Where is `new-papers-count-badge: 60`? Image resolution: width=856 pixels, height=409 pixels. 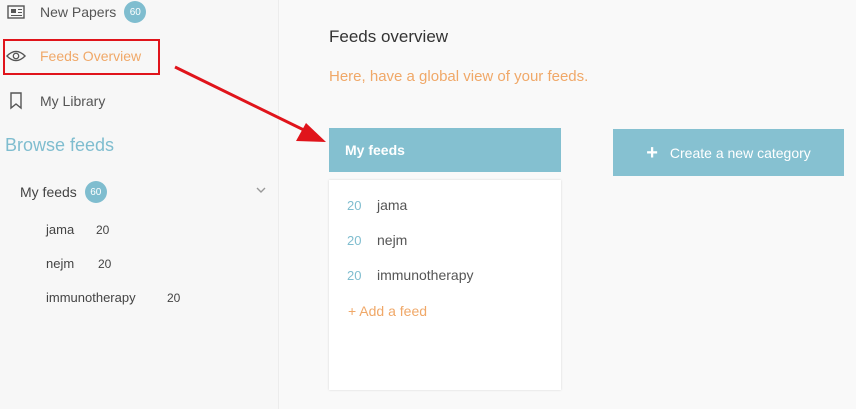 new-papers-count-badge: 60 is located at coordinates (135, 12).